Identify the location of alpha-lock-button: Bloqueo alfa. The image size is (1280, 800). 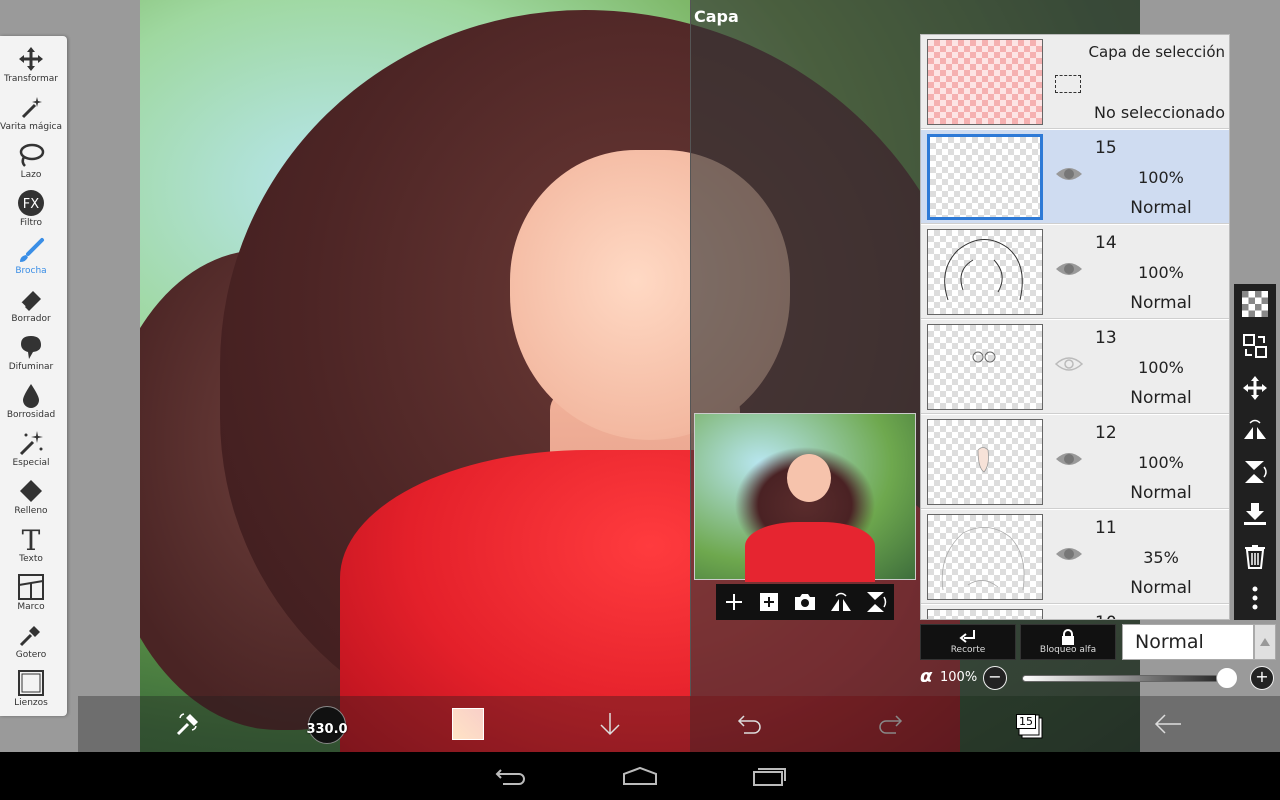
(1068, 642).